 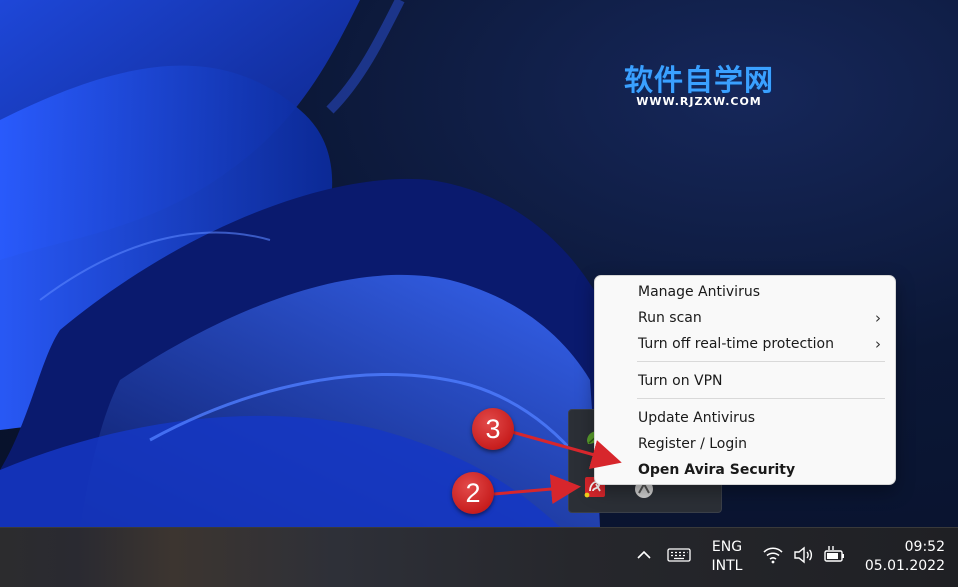 What do you see at coordinates (699, 101) in the screenshot?
I see `watermark-url: WWW.RJZXW.COM` at bounding box center [699, 101].